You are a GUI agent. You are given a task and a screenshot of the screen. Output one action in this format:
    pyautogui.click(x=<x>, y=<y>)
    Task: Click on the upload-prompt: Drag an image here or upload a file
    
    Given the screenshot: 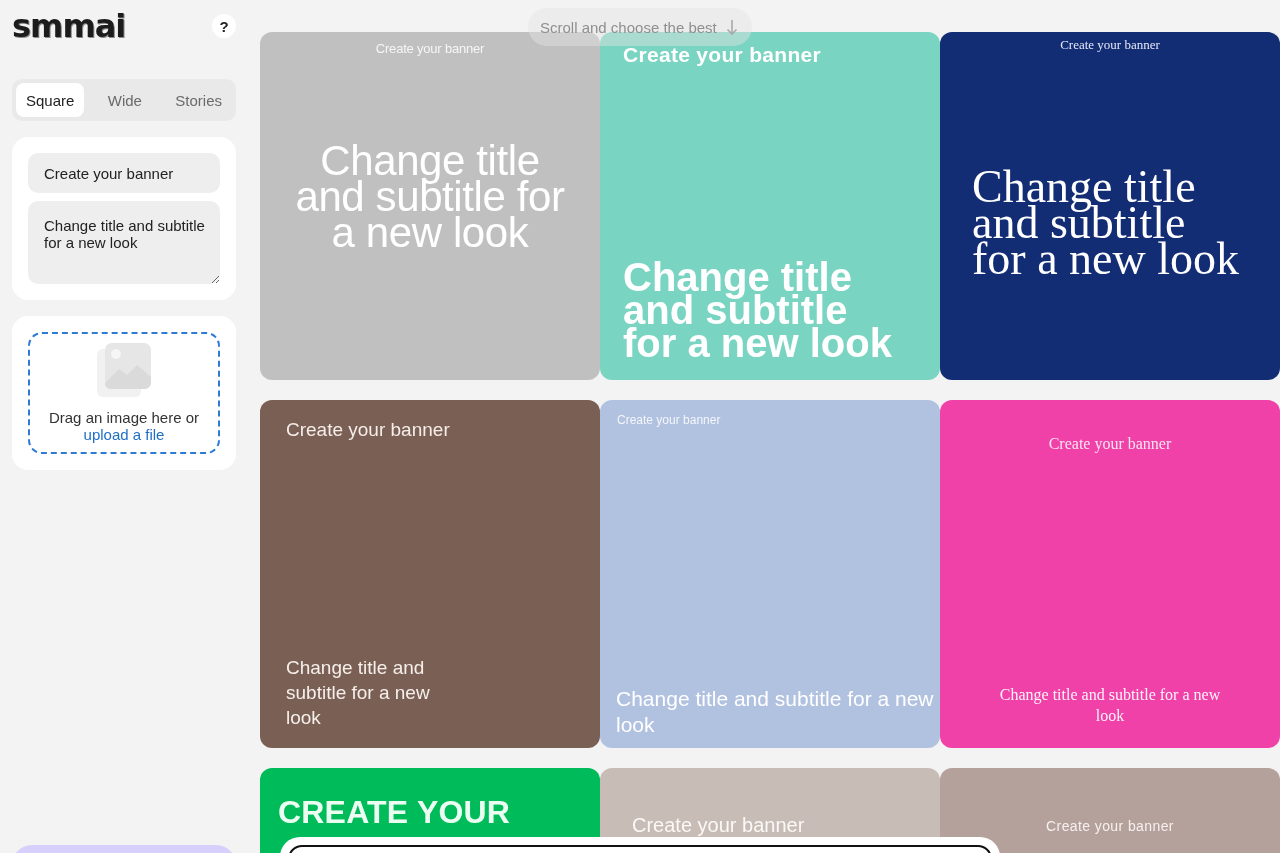 What is the action you would take?
    pyautogui.click(x=124, y=426)
    